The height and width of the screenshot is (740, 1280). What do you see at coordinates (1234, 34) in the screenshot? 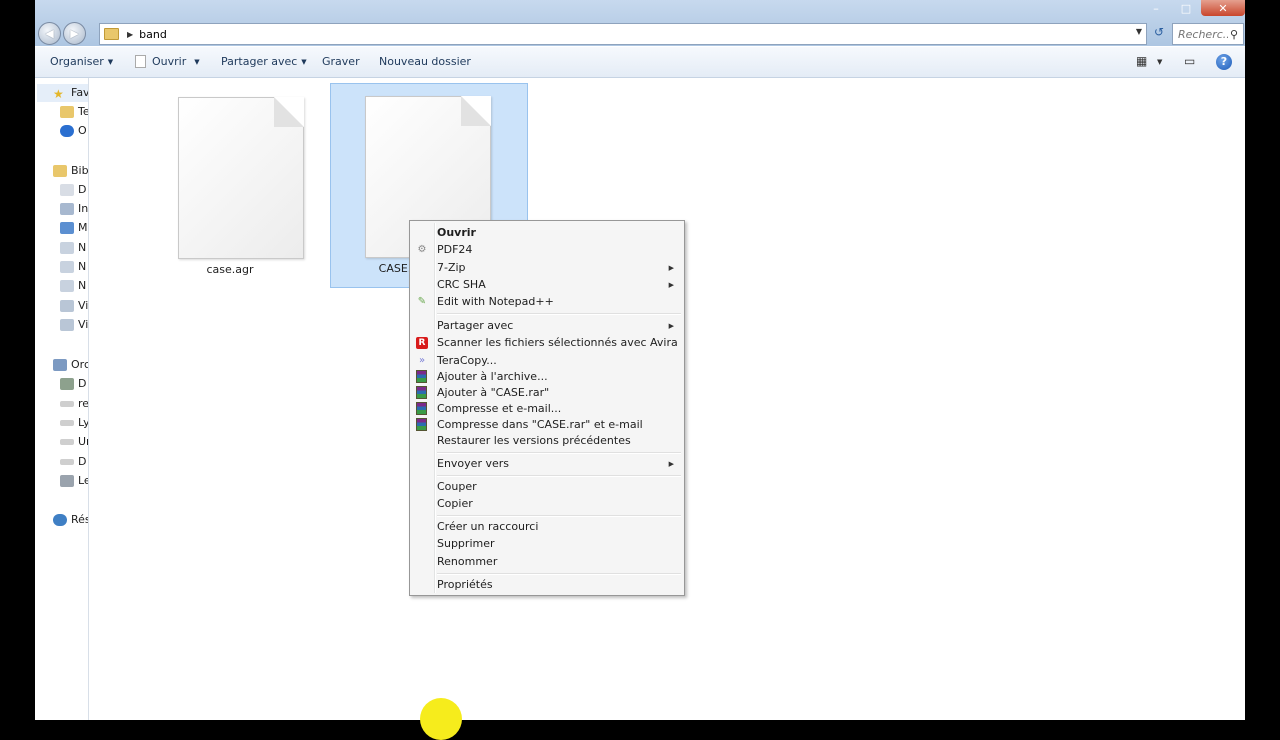
I see `search-icon: ⚲` at bounding box center [1234, 34].